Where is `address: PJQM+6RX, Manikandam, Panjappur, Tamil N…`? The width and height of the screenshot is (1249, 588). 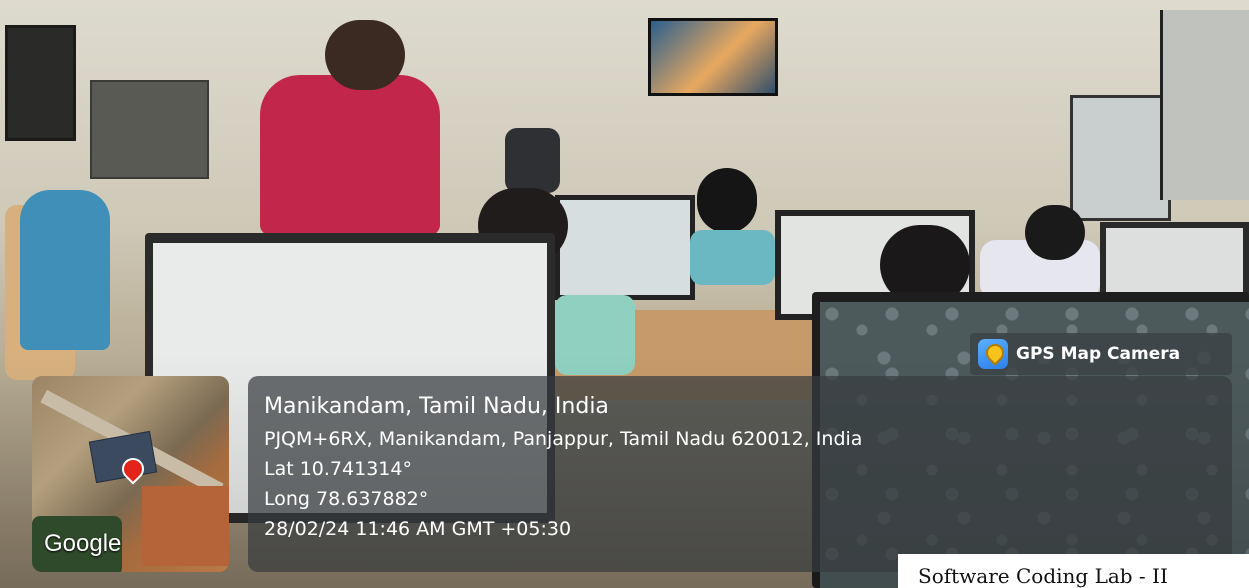
address: PJQM+6RX, Manikandam, Panjappur, Tamil N… is located at coordinates (563, 439).